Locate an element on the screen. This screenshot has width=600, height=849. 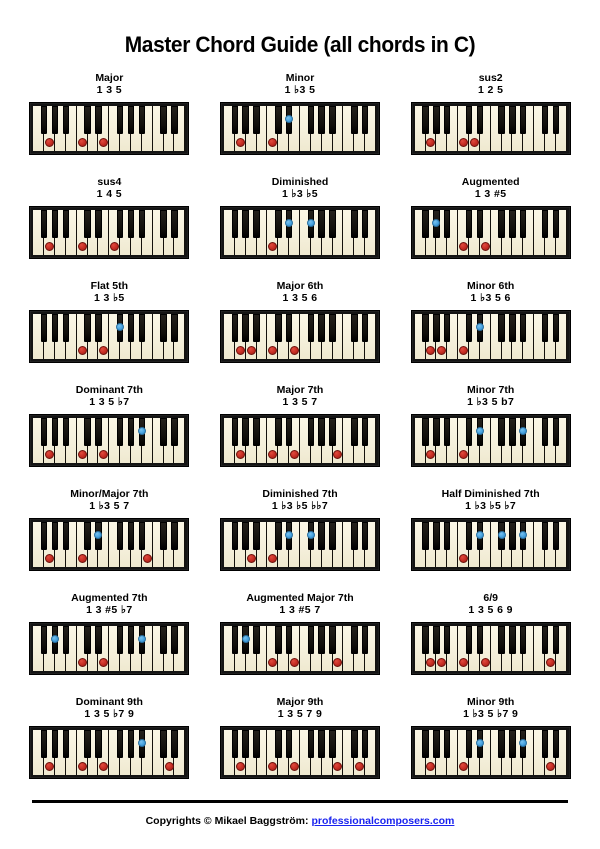
chord-formula: 1 3 5 is located at coordinates (109, 90).